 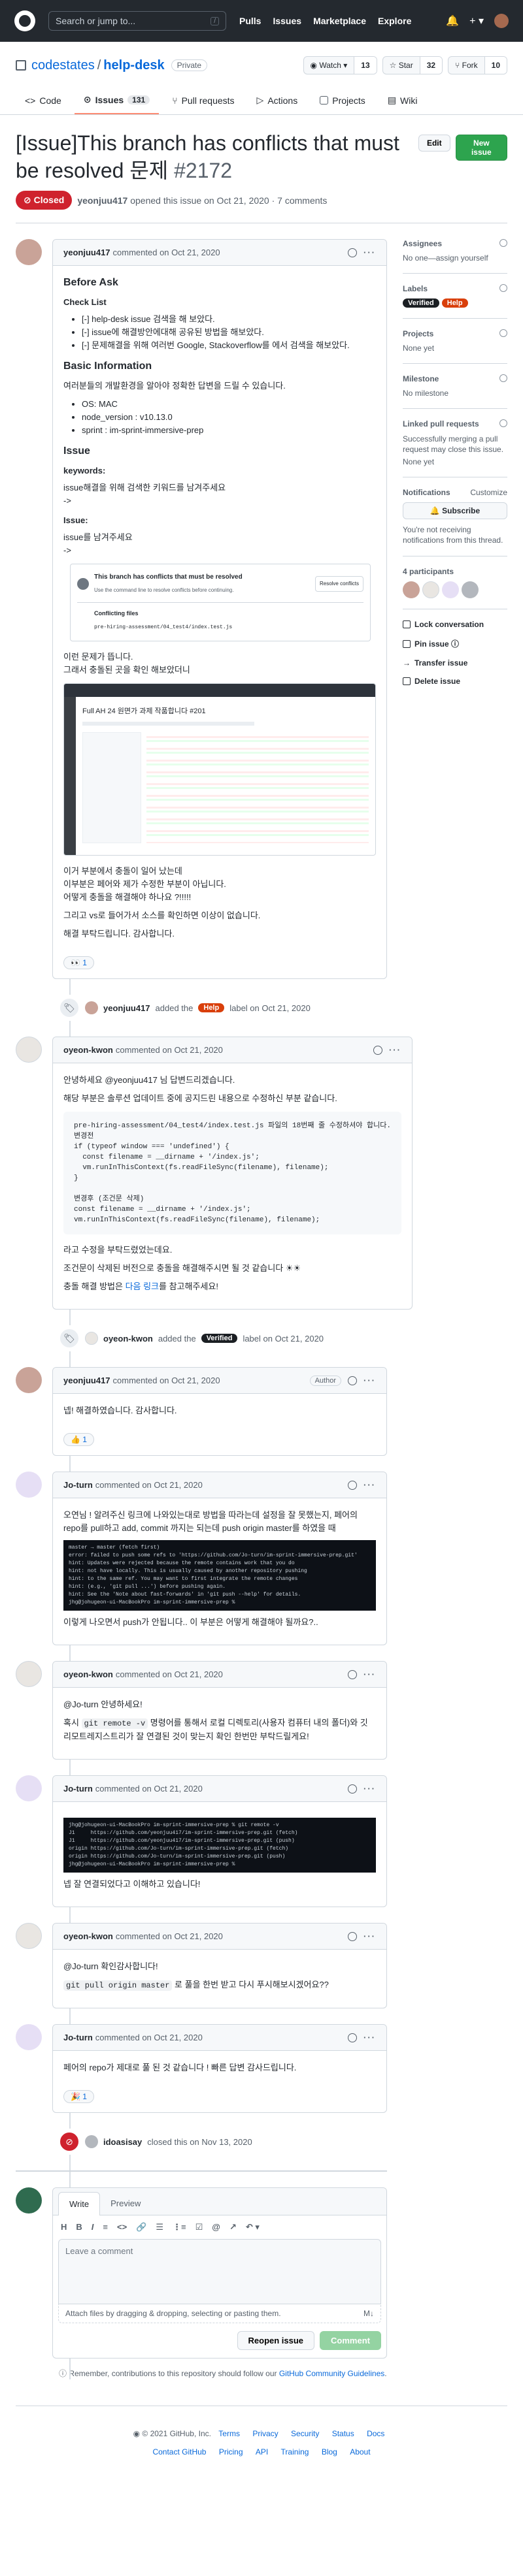 I want to click on github-mark-icon: ◉, so click(x=138, y=2433).